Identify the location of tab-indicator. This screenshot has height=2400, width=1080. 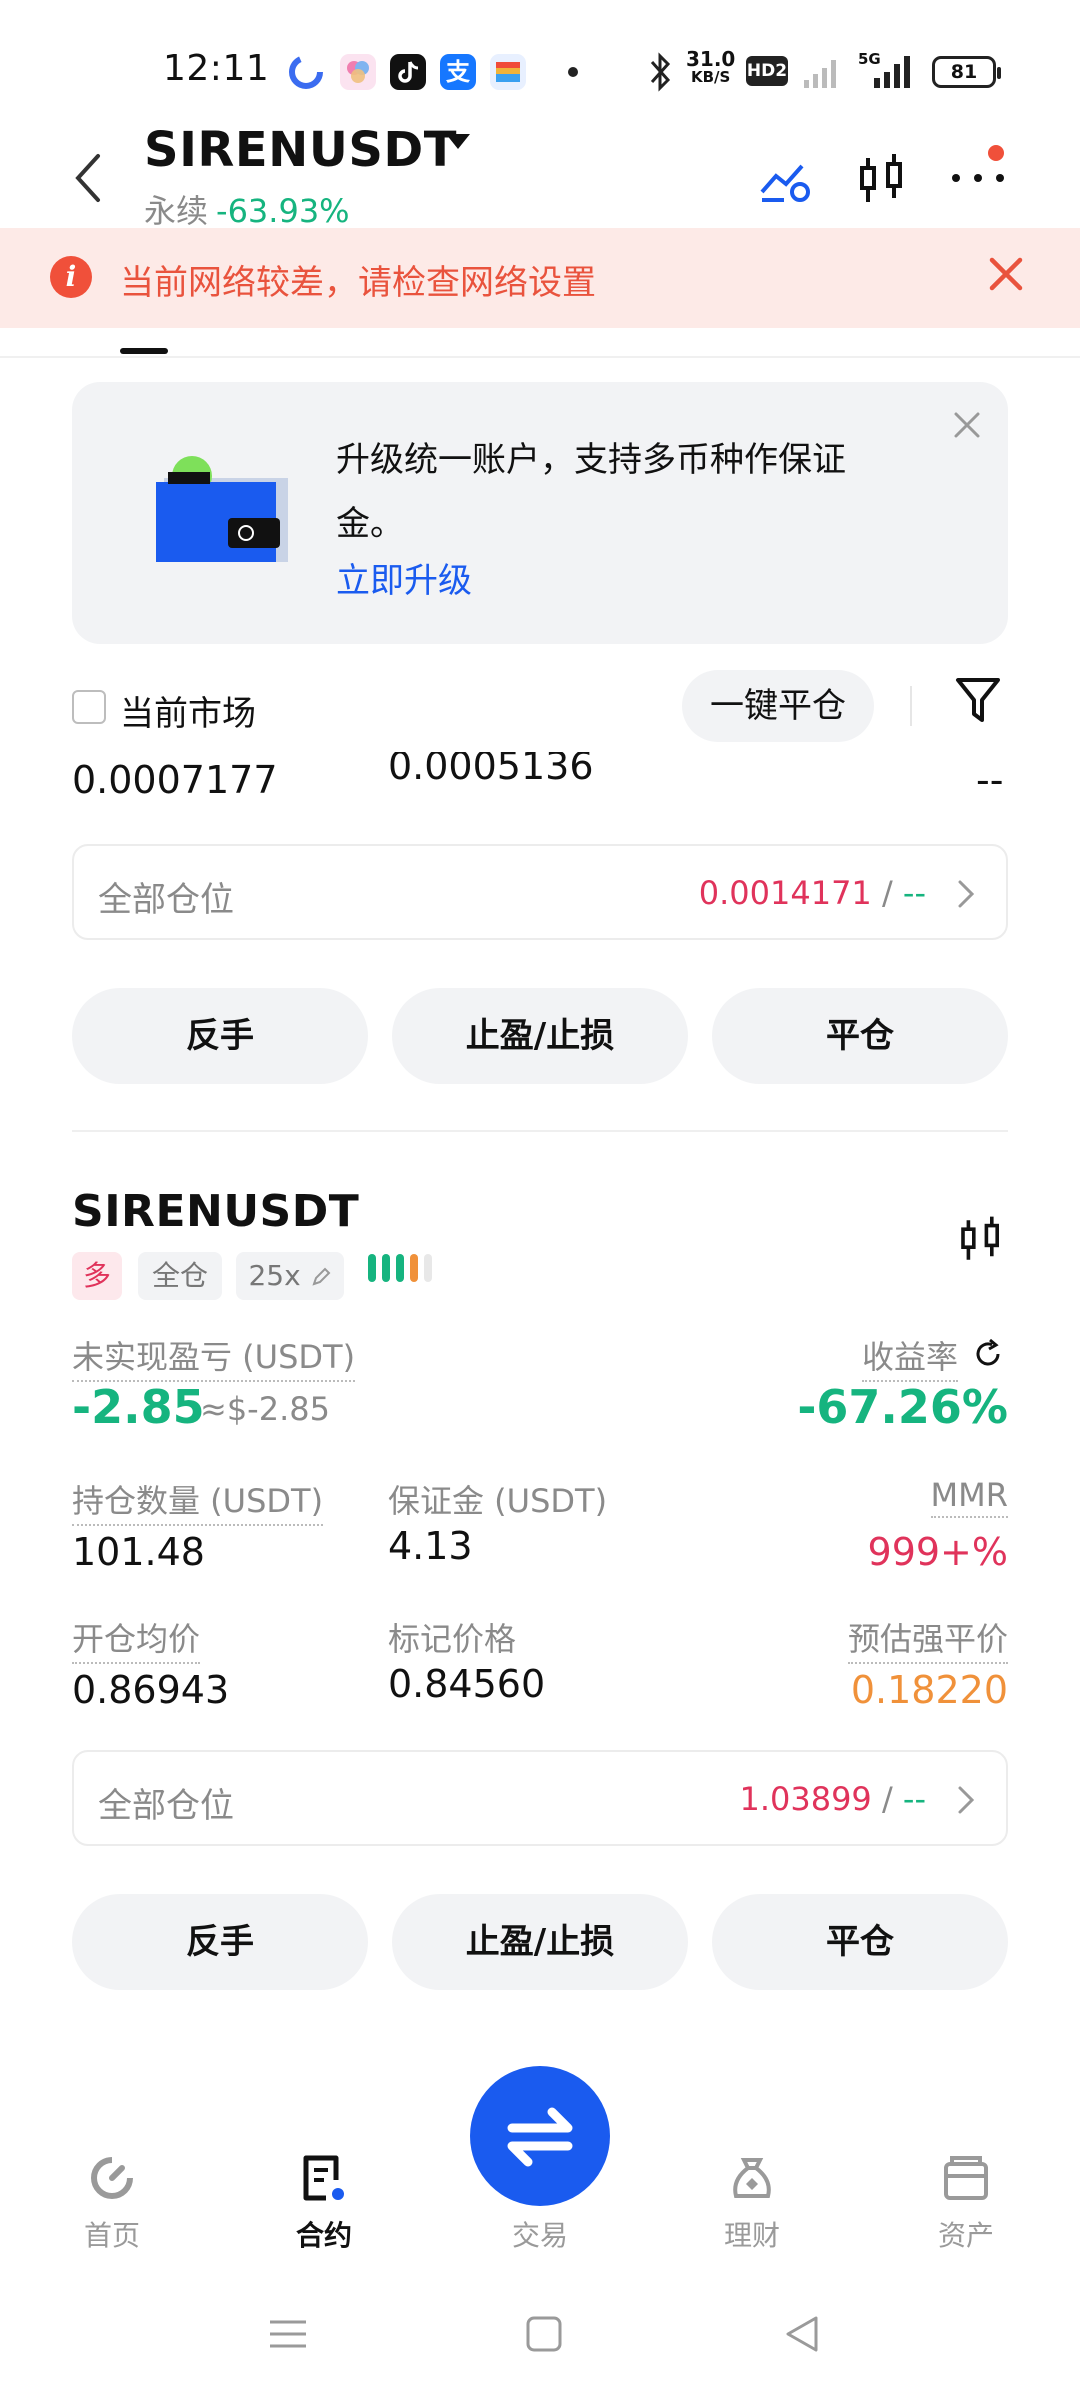
(144, 351).